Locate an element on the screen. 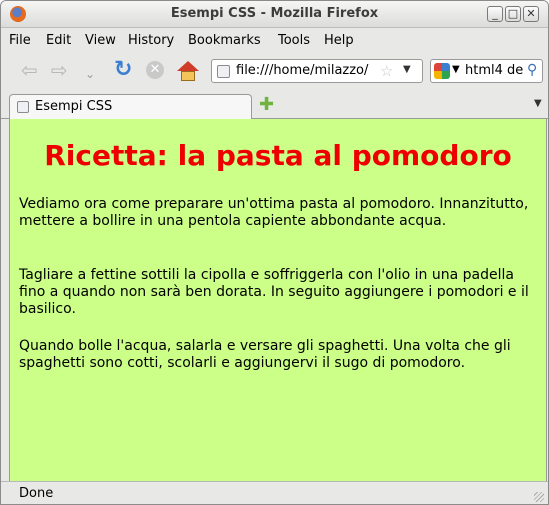  forward-icon: ⇨ is located at coordinates (59, 70).